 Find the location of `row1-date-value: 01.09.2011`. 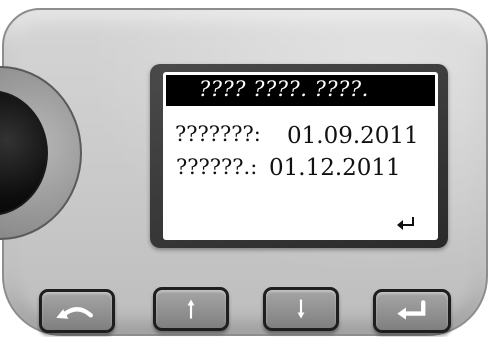

row1-date-value: 01.09.2011 is located at coordinates (353, 136).